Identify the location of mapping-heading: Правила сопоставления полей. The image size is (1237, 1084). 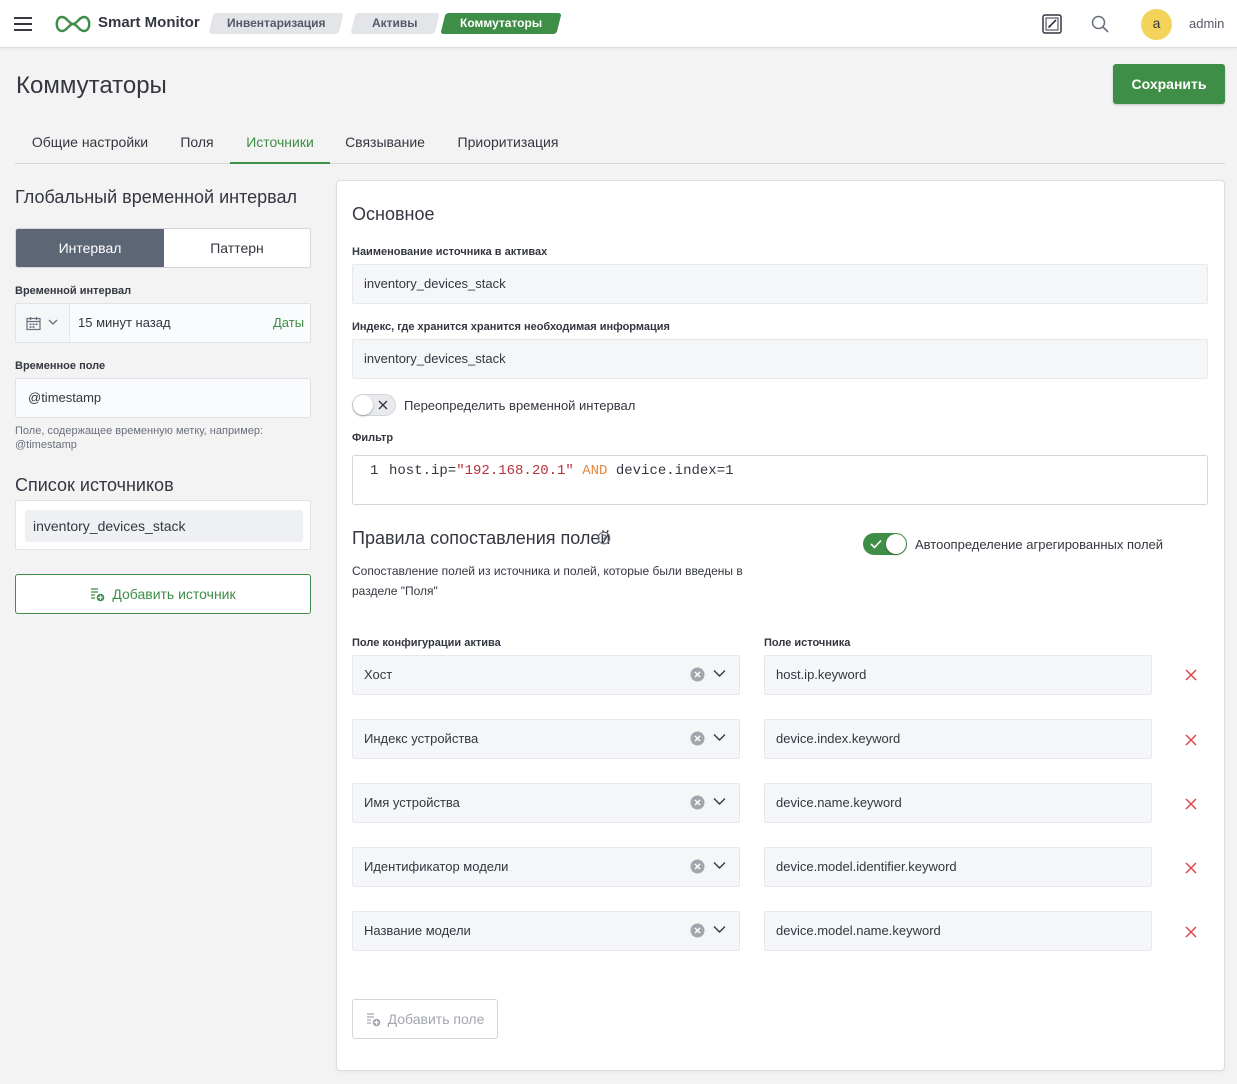
(481, 538).